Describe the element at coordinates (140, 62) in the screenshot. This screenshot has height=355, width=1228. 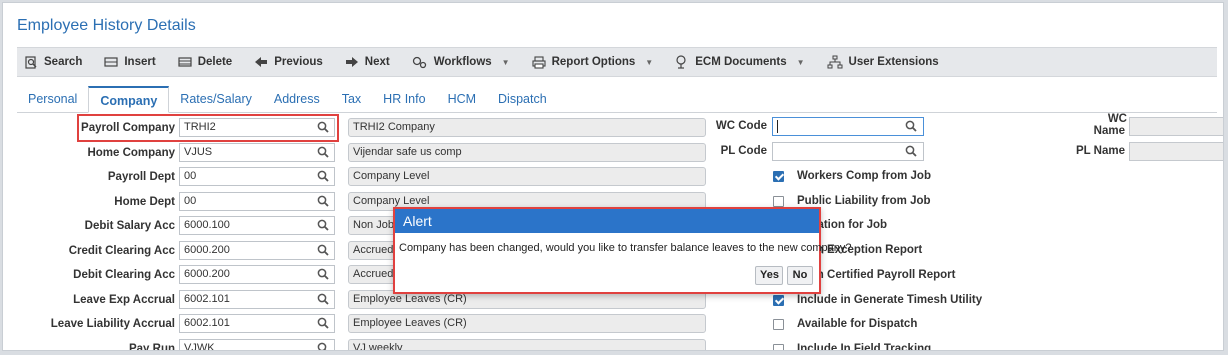
I see `insert-label: Insert` at that location.